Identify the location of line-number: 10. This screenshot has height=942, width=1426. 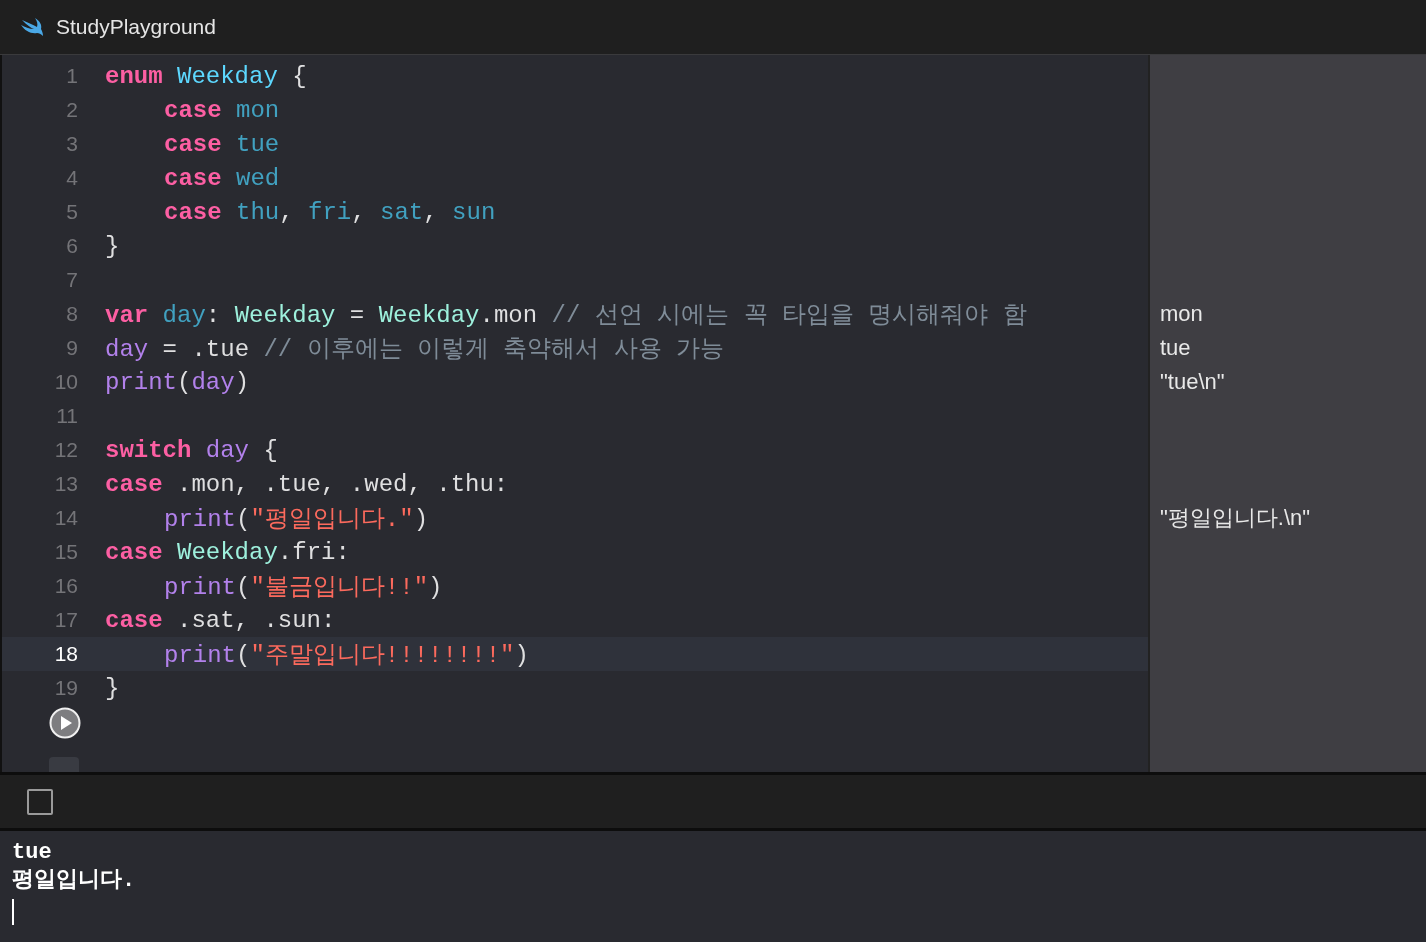
(65, 382).